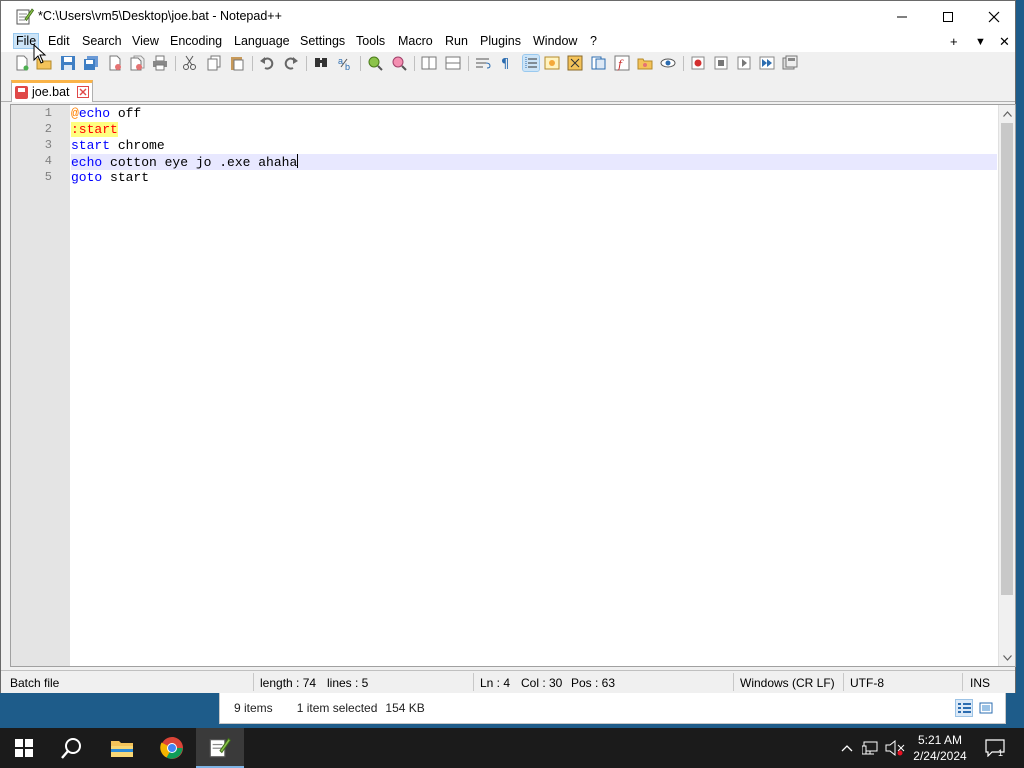 This screenshot has height=768, width=1024. What do you see at coordinates (787, 683) in the screenshot?
I see `status-eol-format: Windows (CR LF)` at bounding box center [787, 683].